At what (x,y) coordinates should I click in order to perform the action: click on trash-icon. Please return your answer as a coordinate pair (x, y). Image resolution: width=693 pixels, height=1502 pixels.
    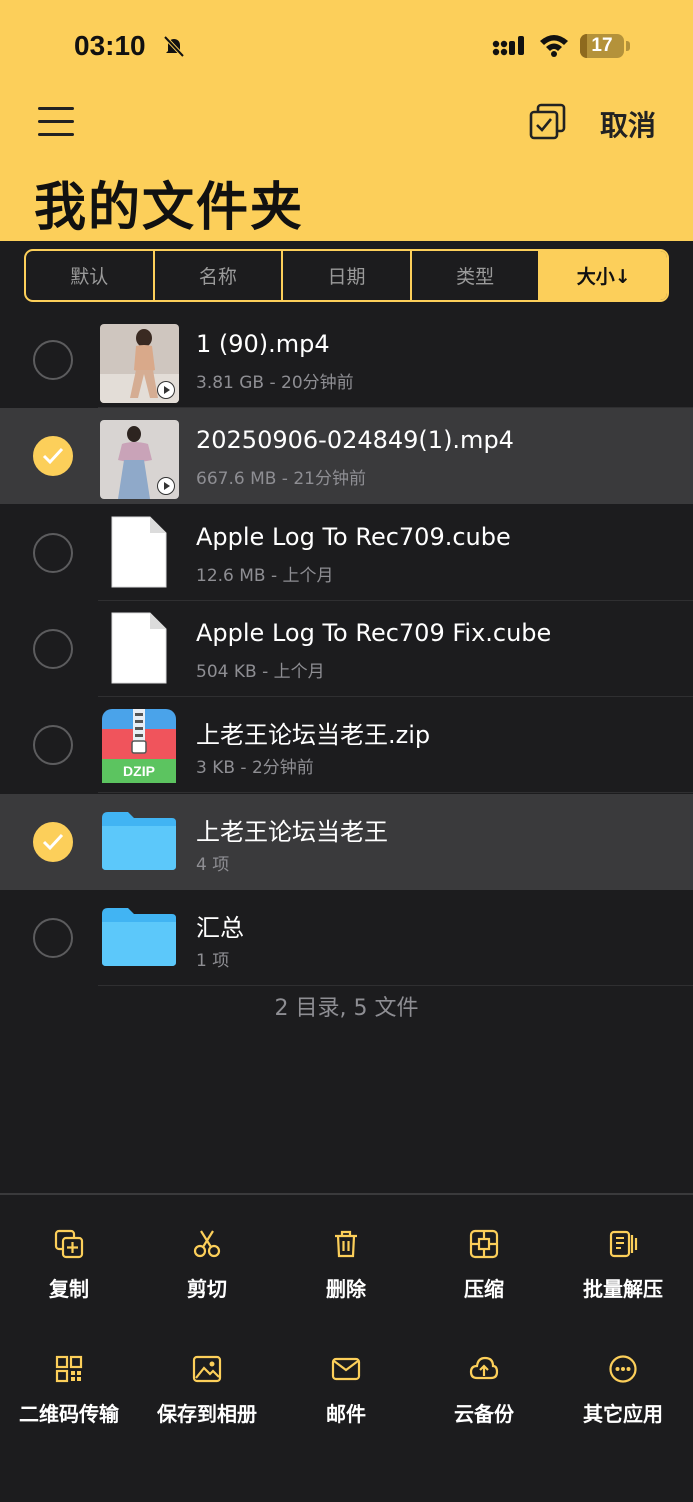
    Looking at the image, I should click on (346, 1244).